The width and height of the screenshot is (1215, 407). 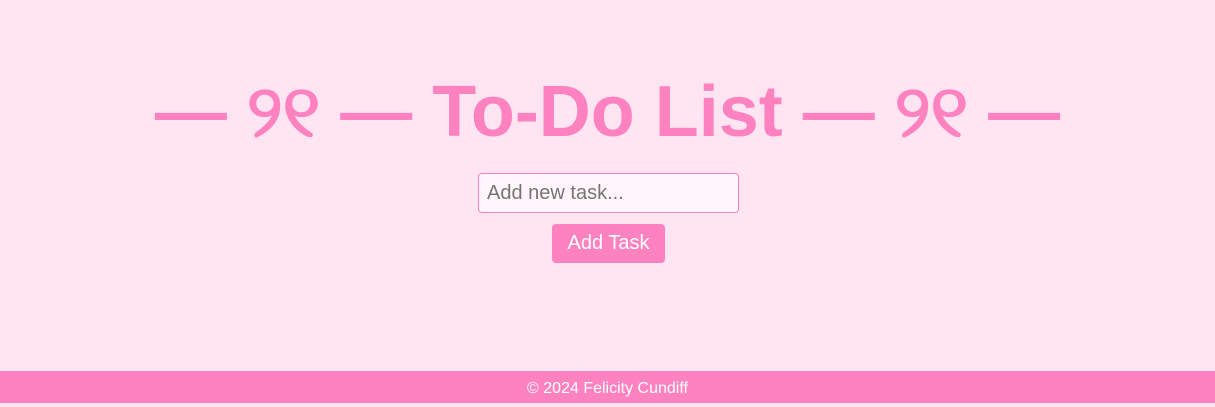 I want to click on new-task-input, so click(x=608, y=193).